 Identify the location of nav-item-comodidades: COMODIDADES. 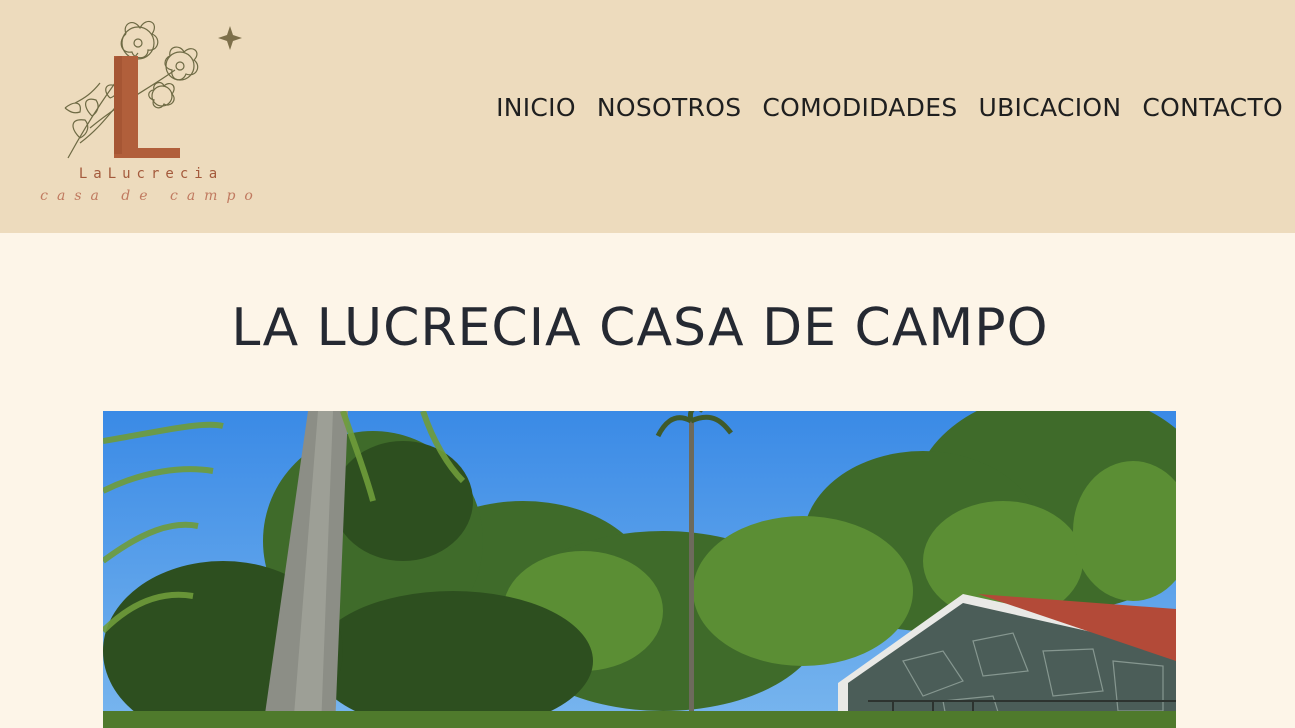
(859, 107).